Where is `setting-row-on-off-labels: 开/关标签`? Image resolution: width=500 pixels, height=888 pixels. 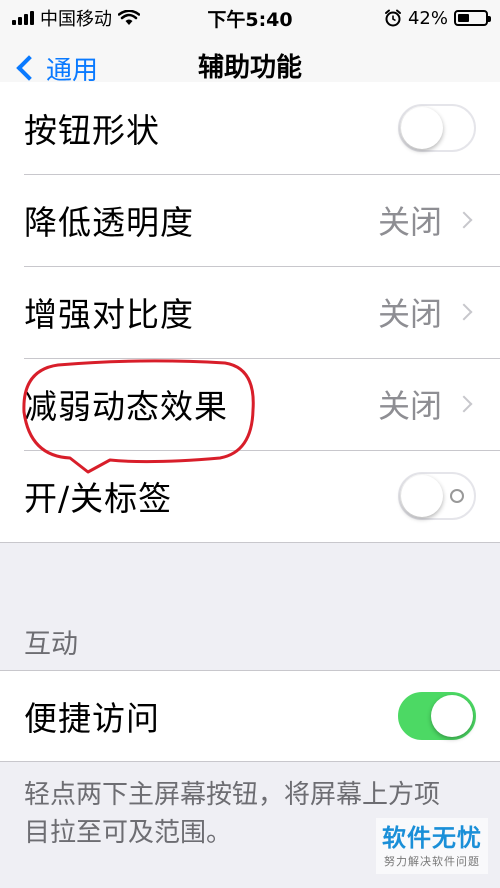
setting-row-on-off-labels: 开/关标签 is located at coordinates (250, 496).